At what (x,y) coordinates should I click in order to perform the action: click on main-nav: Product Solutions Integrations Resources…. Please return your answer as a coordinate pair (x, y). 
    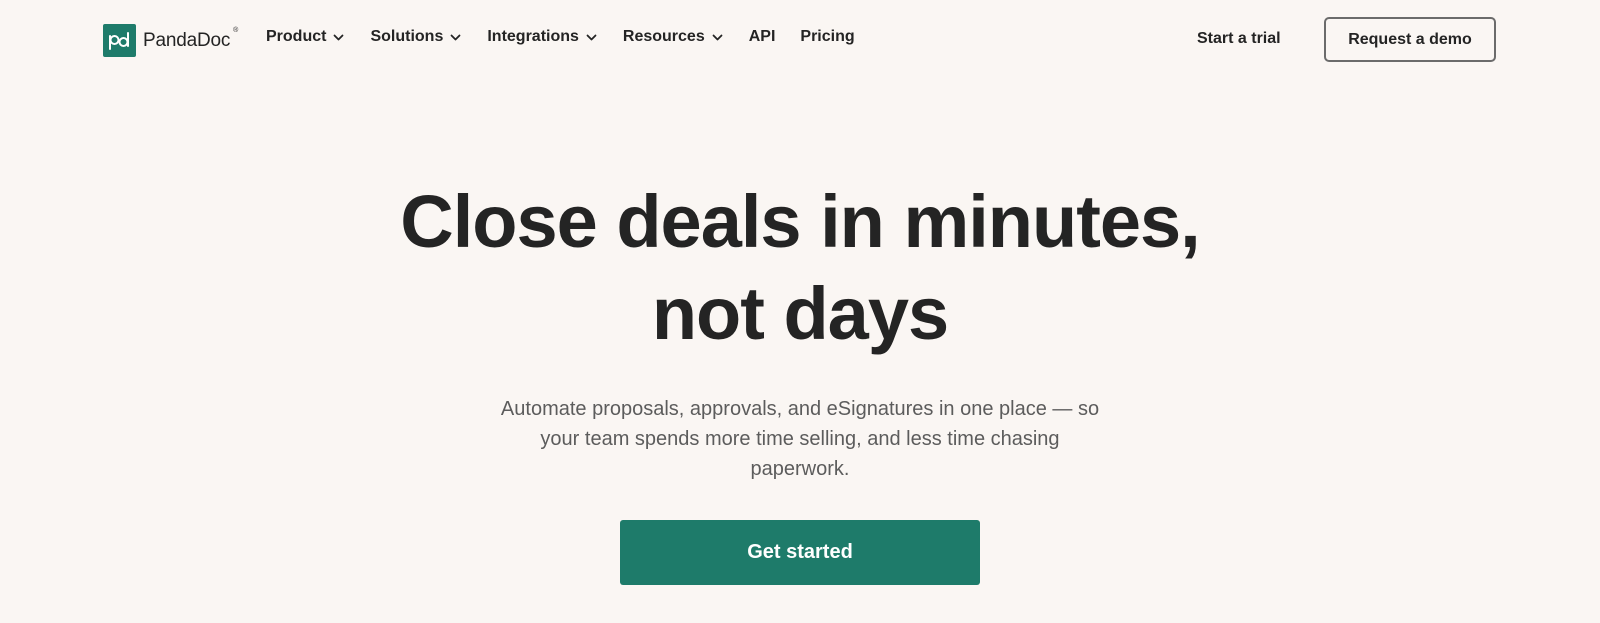
    Looking at the image, I should click on (573, 37).